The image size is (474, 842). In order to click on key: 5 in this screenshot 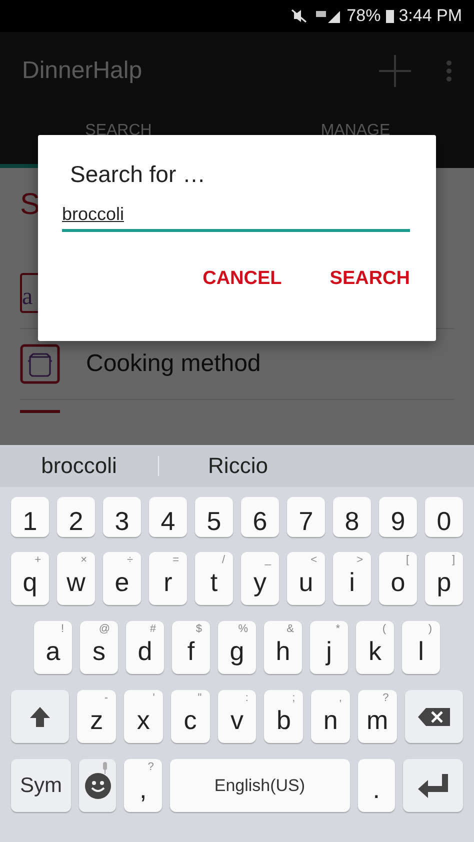, I will do `click(214, 517)`.